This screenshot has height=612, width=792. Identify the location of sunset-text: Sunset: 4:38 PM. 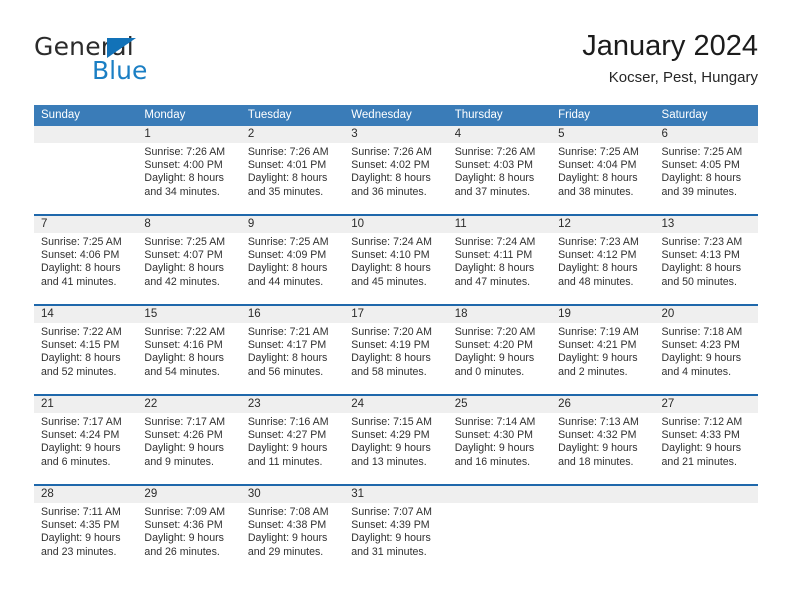
(287, 525).